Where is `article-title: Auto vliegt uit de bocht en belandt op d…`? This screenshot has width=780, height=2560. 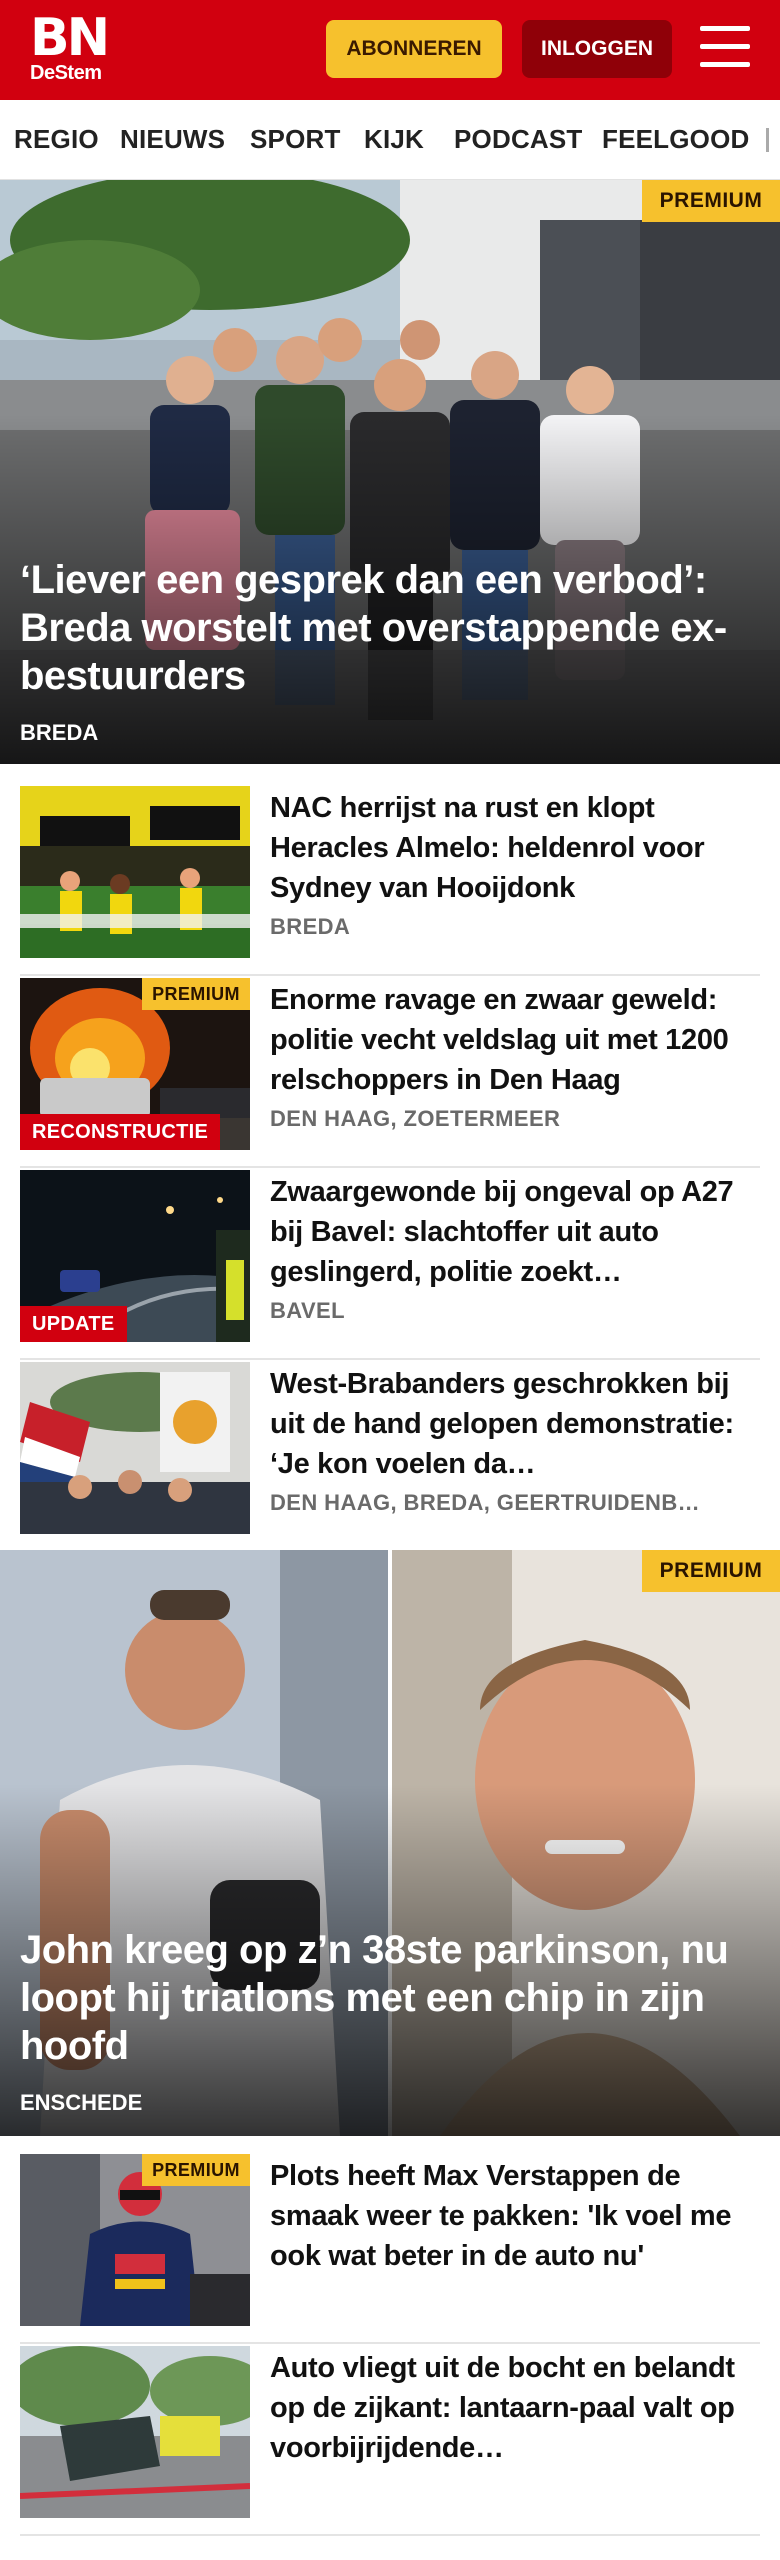
article-title: Auto vliegt uit de bocht en belandt op d… is located at coordinates (515, 2408).